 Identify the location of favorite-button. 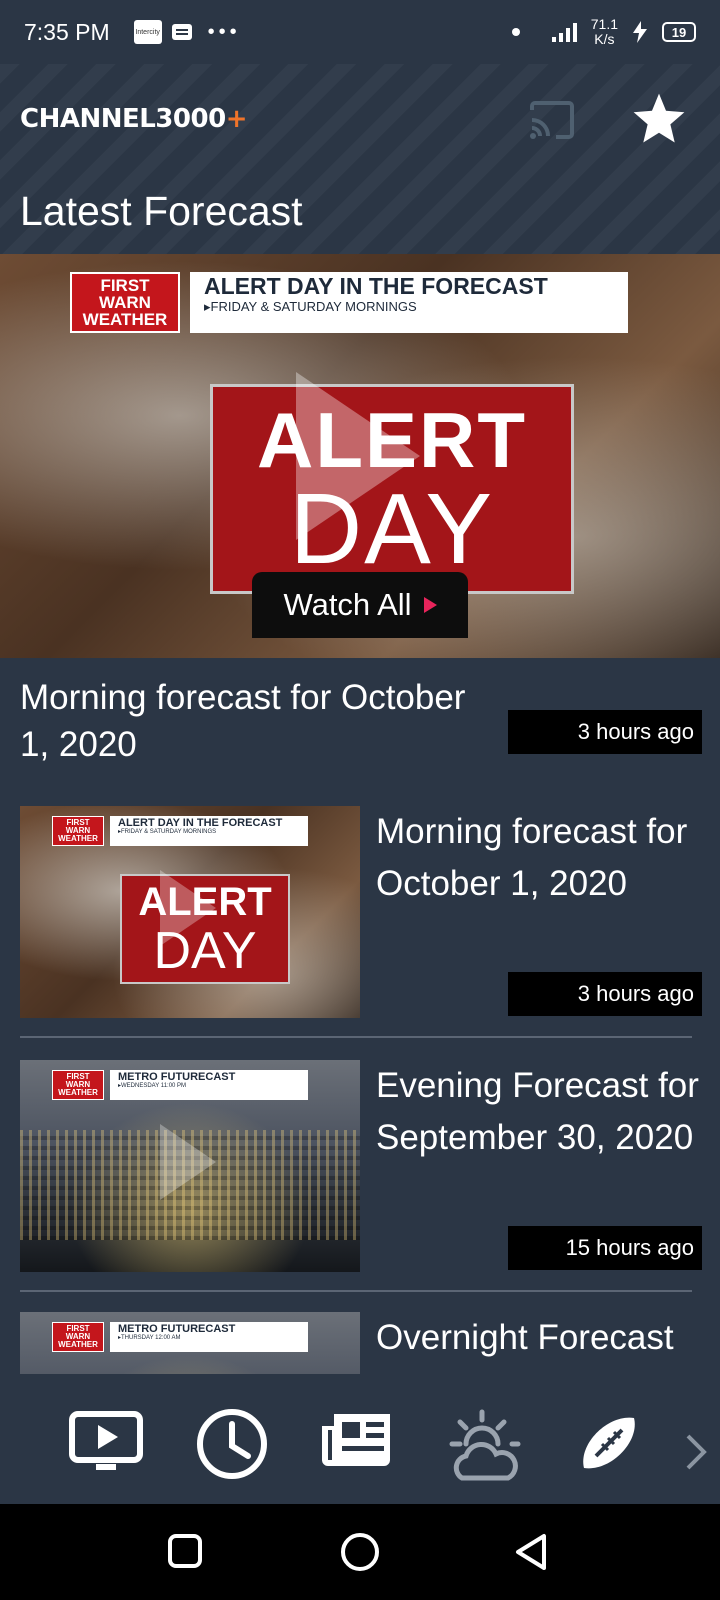
(659, 119).